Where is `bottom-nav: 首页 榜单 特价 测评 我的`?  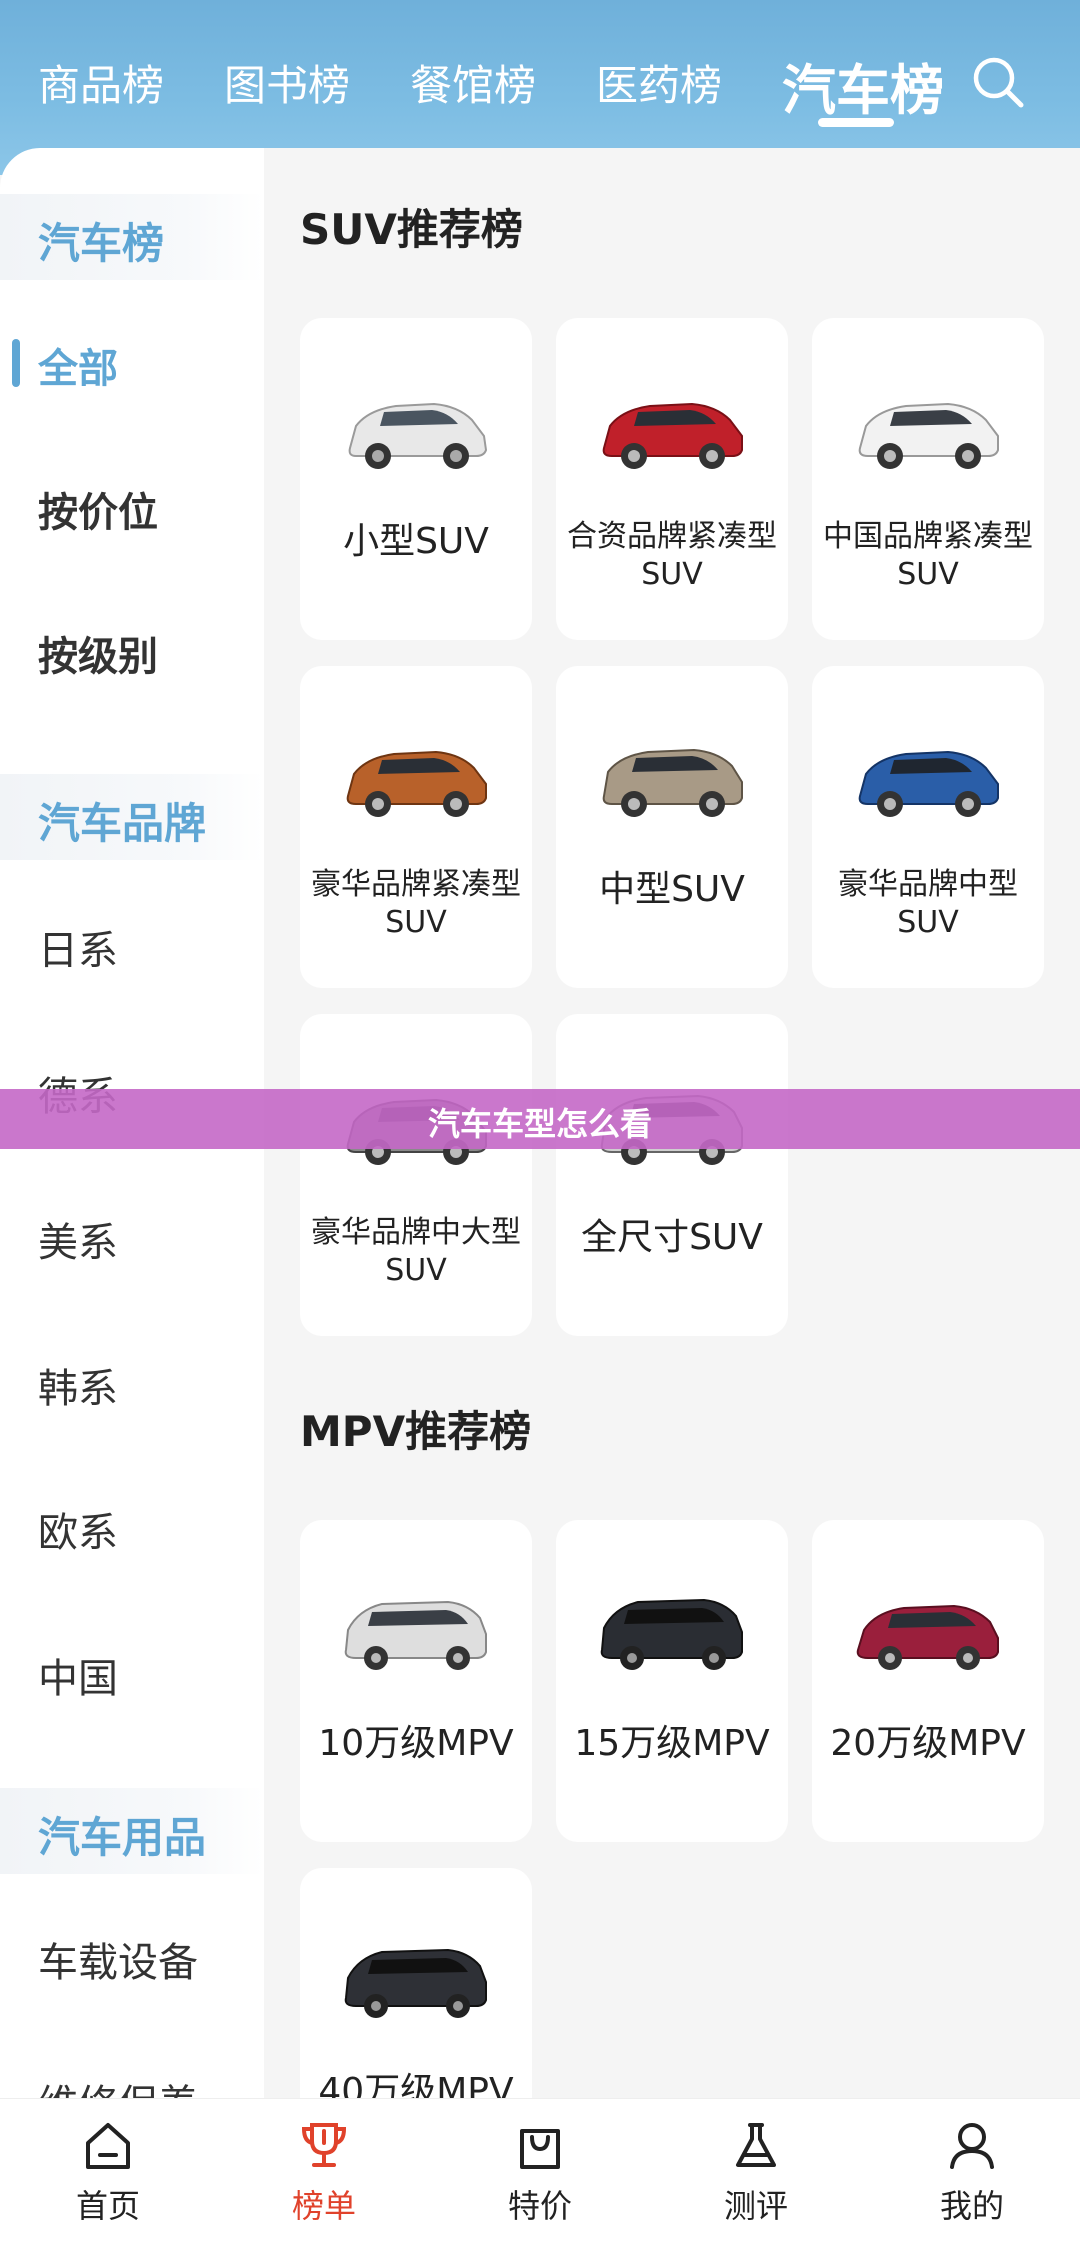
bottom-nav: 首页 榜单 特价 测评 我的 is located at coordinates (540, 2169).